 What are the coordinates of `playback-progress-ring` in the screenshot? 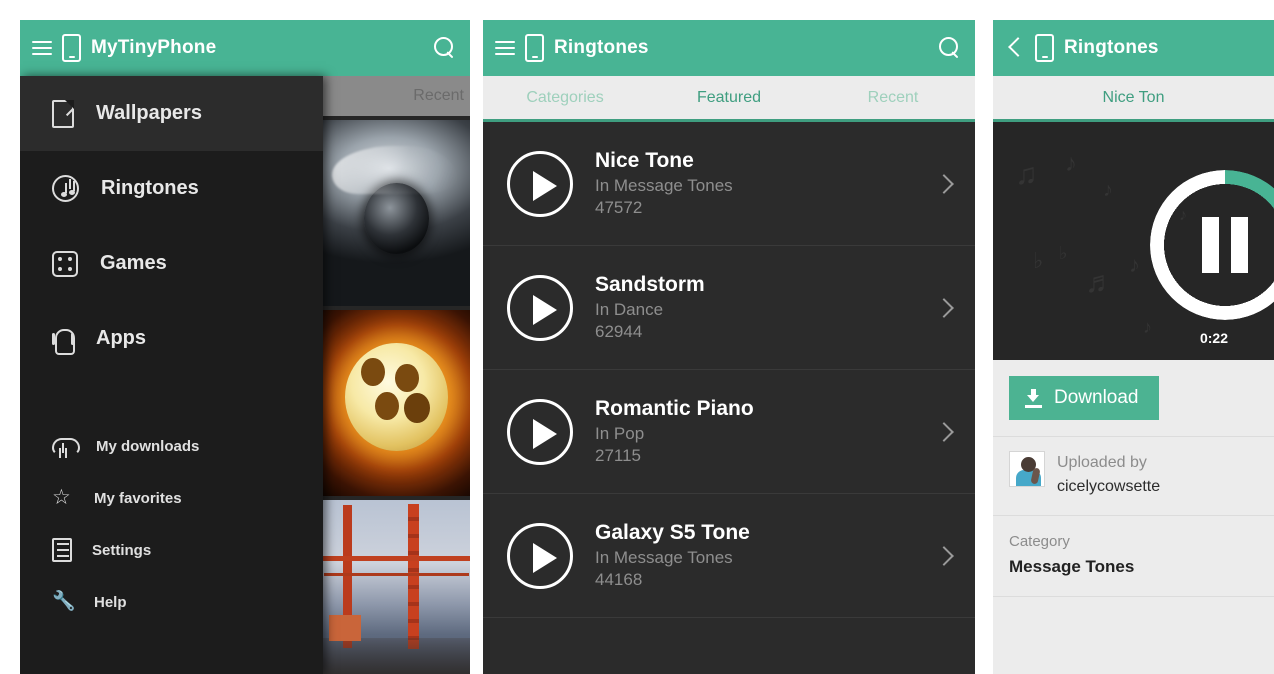 It's located at (1212, 245).